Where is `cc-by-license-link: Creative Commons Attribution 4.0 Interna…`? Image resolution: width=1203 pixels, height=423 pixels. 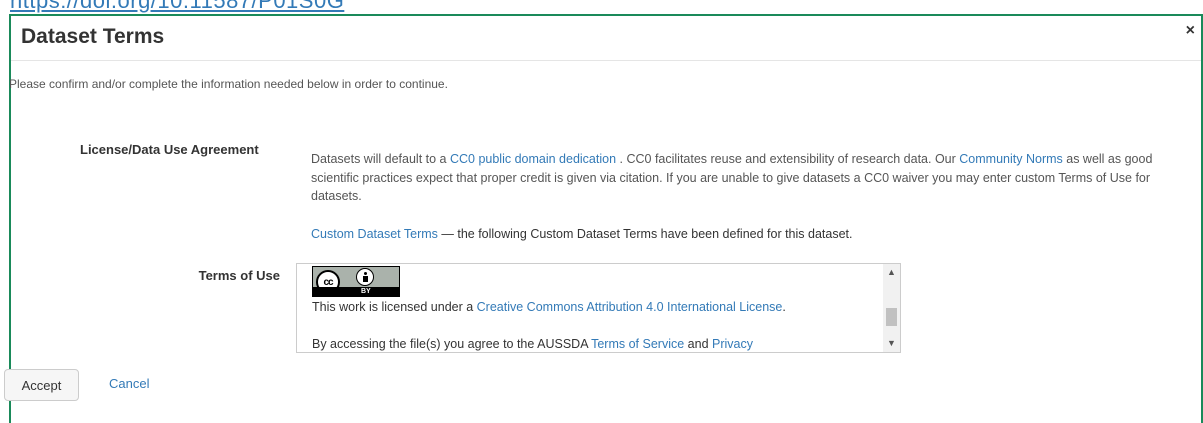
cc-by-license-link: Creative Commons Attribution 4.0 Interna… is located at coordinates (630, 307).